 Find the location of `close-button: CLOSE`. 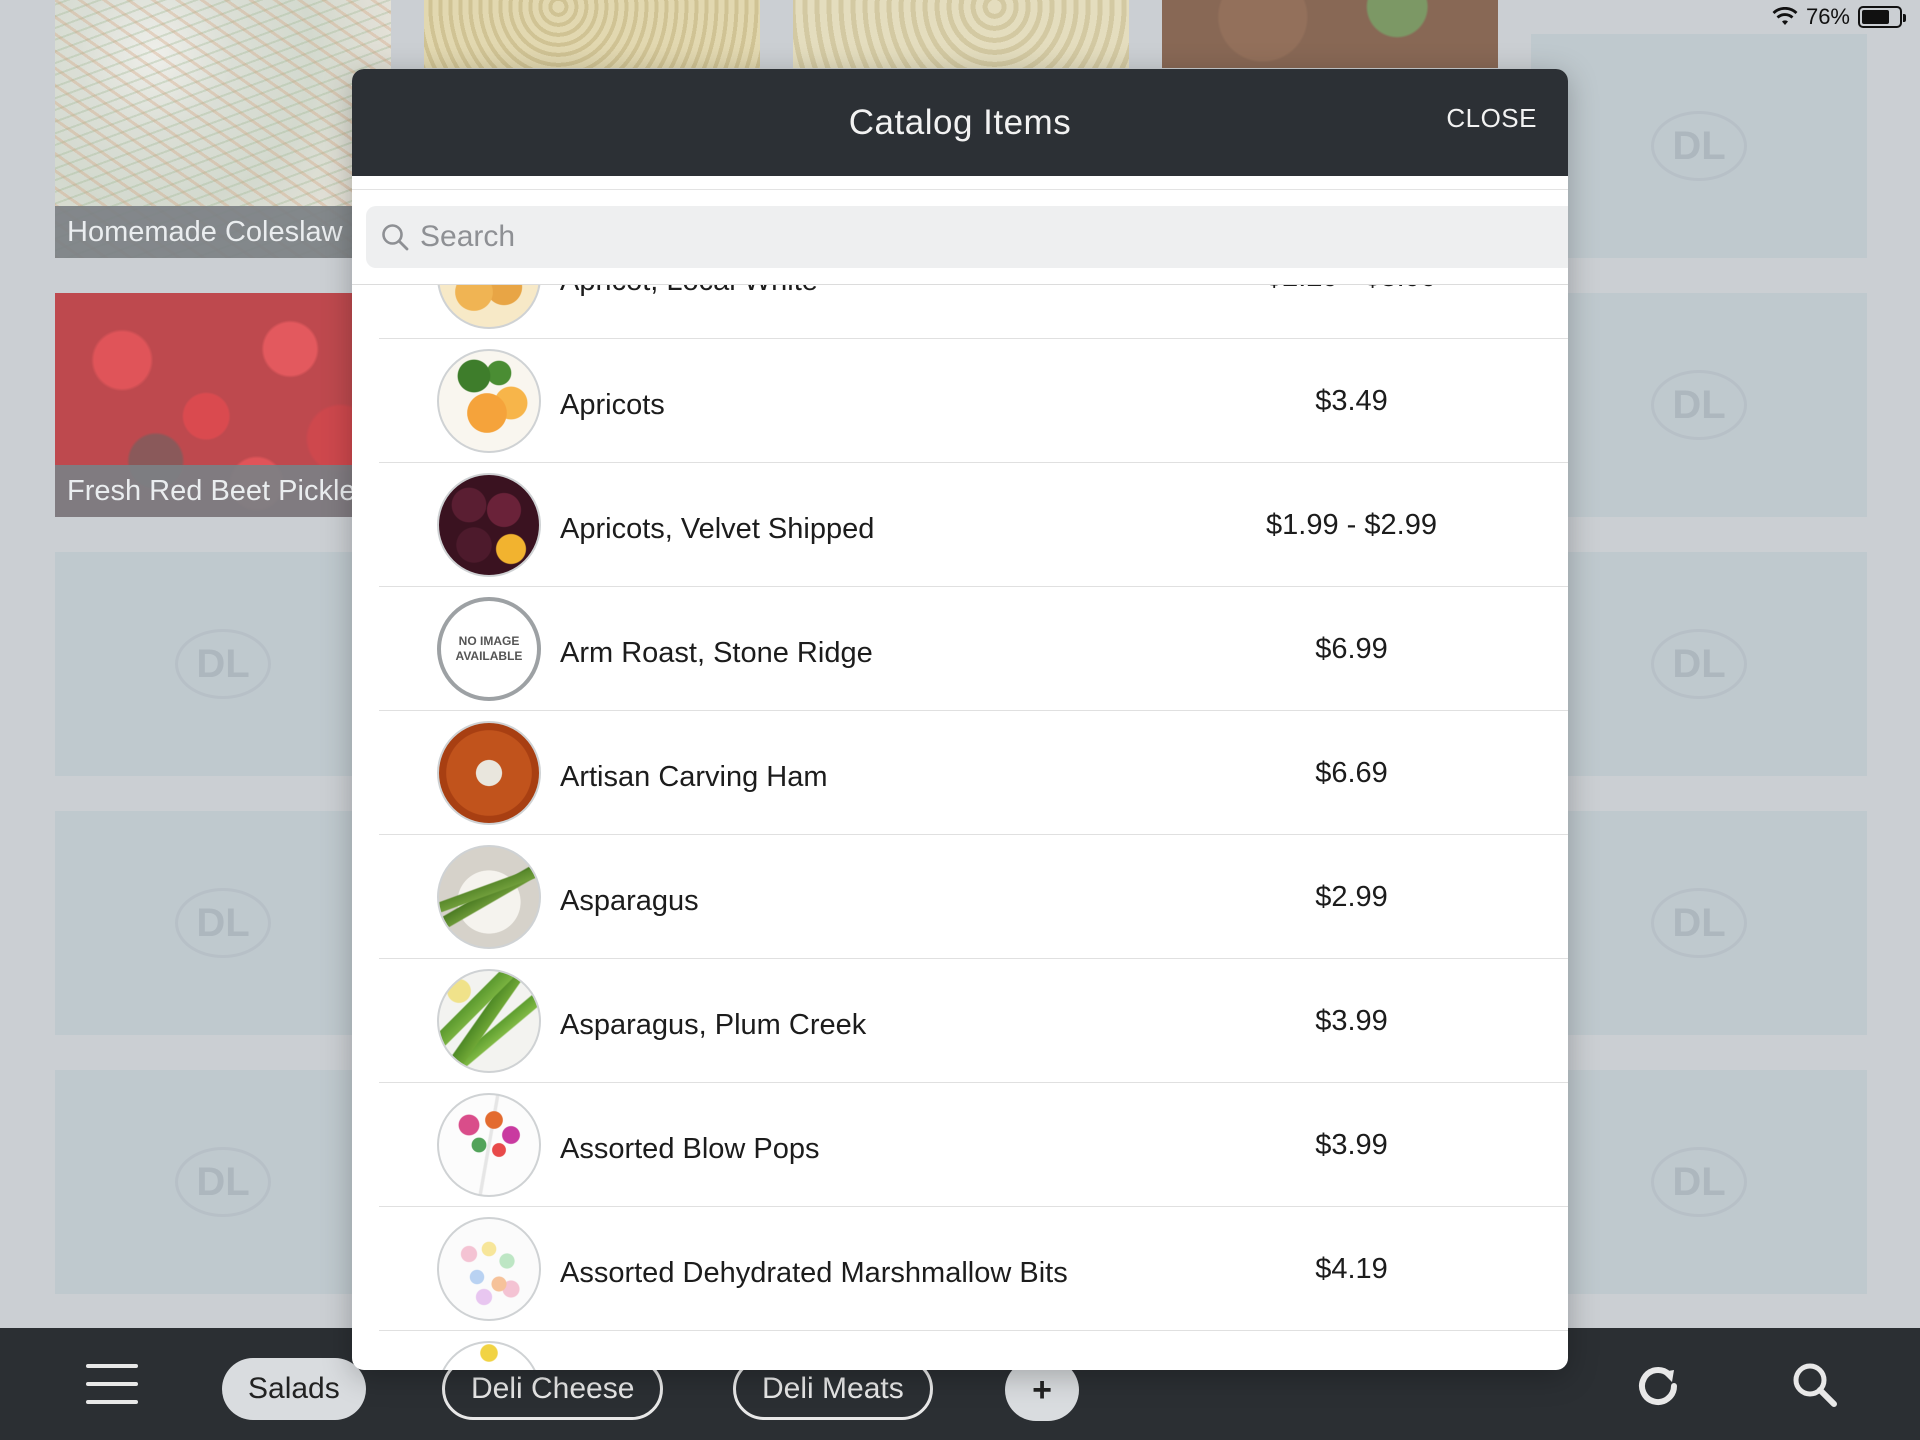

close-button: CLOSE is located at coordinates (1491, 118).